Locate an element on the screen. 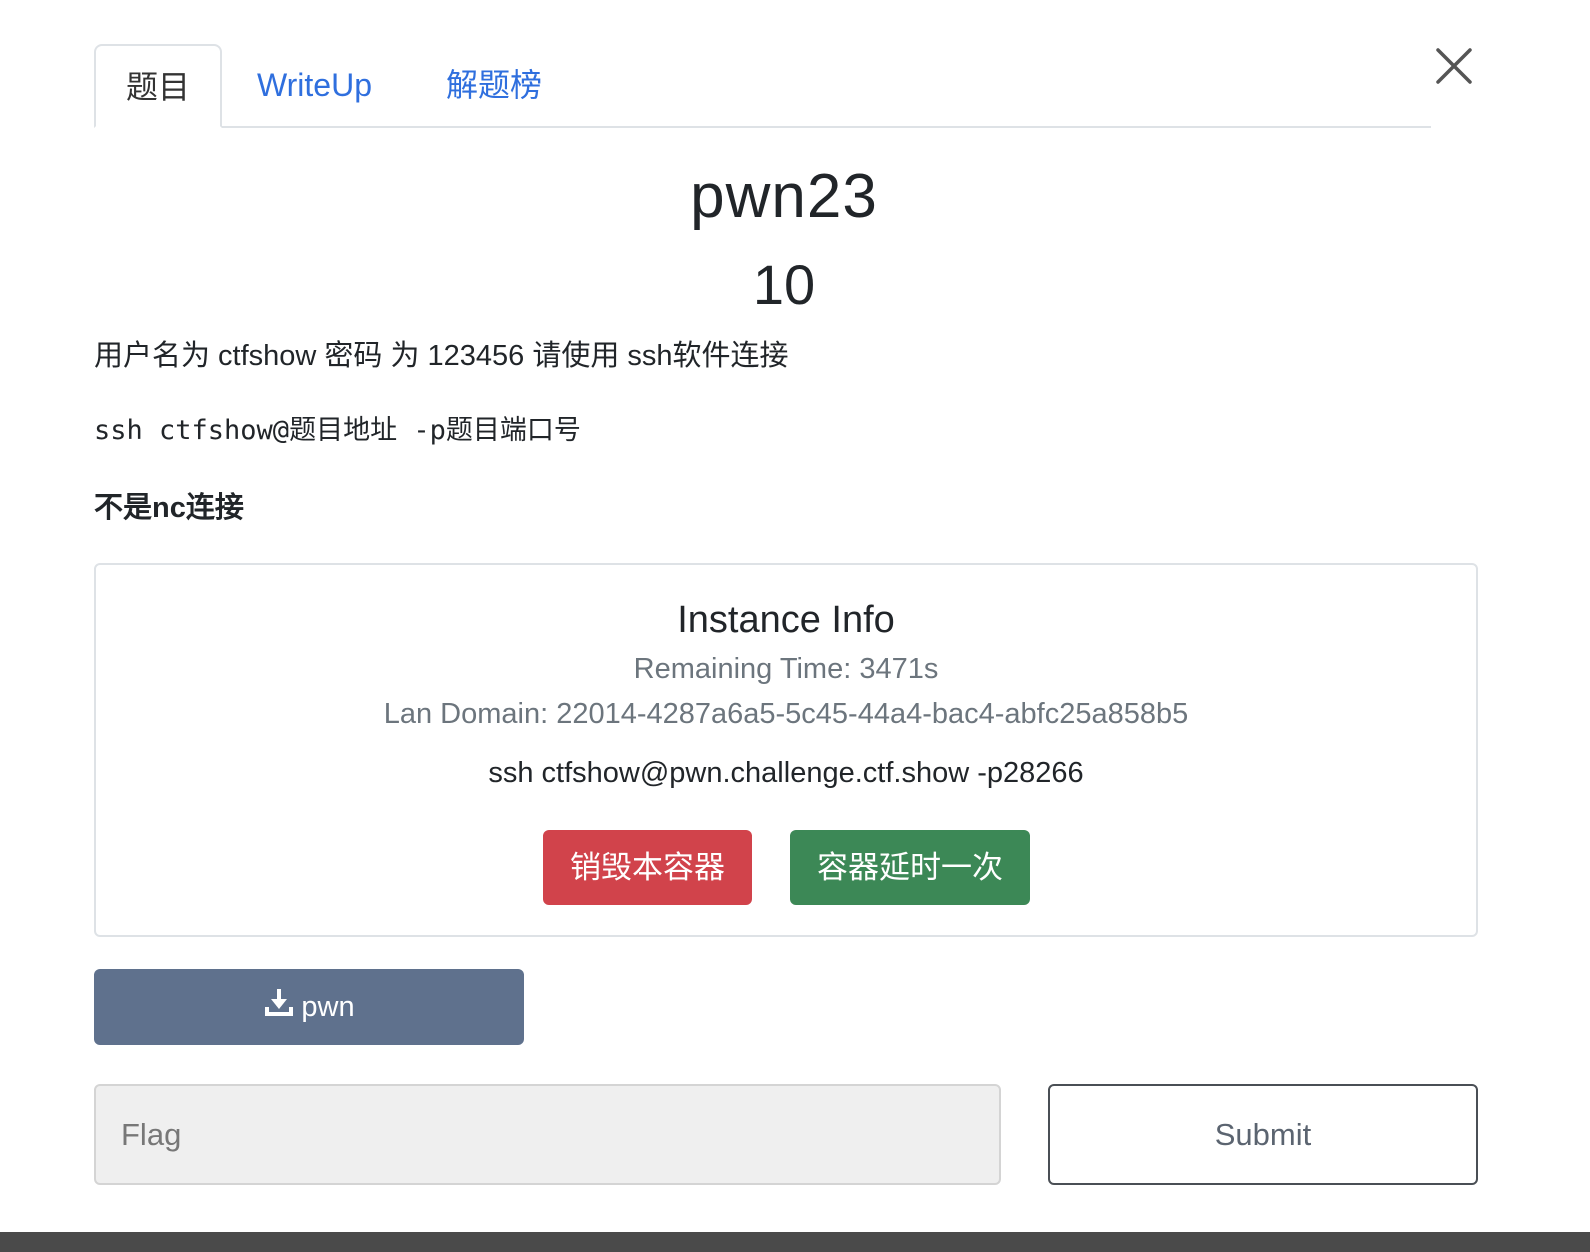 The height and width of the screenshot is (1252, 1590). description-note: 不是nc连接 is located at coordinates (169, 508).